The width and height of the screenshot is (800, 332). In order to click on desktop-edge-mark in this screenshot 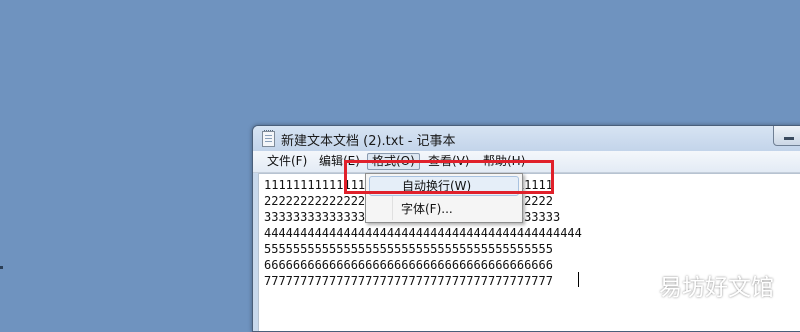, I will do `click(1, 267)`.